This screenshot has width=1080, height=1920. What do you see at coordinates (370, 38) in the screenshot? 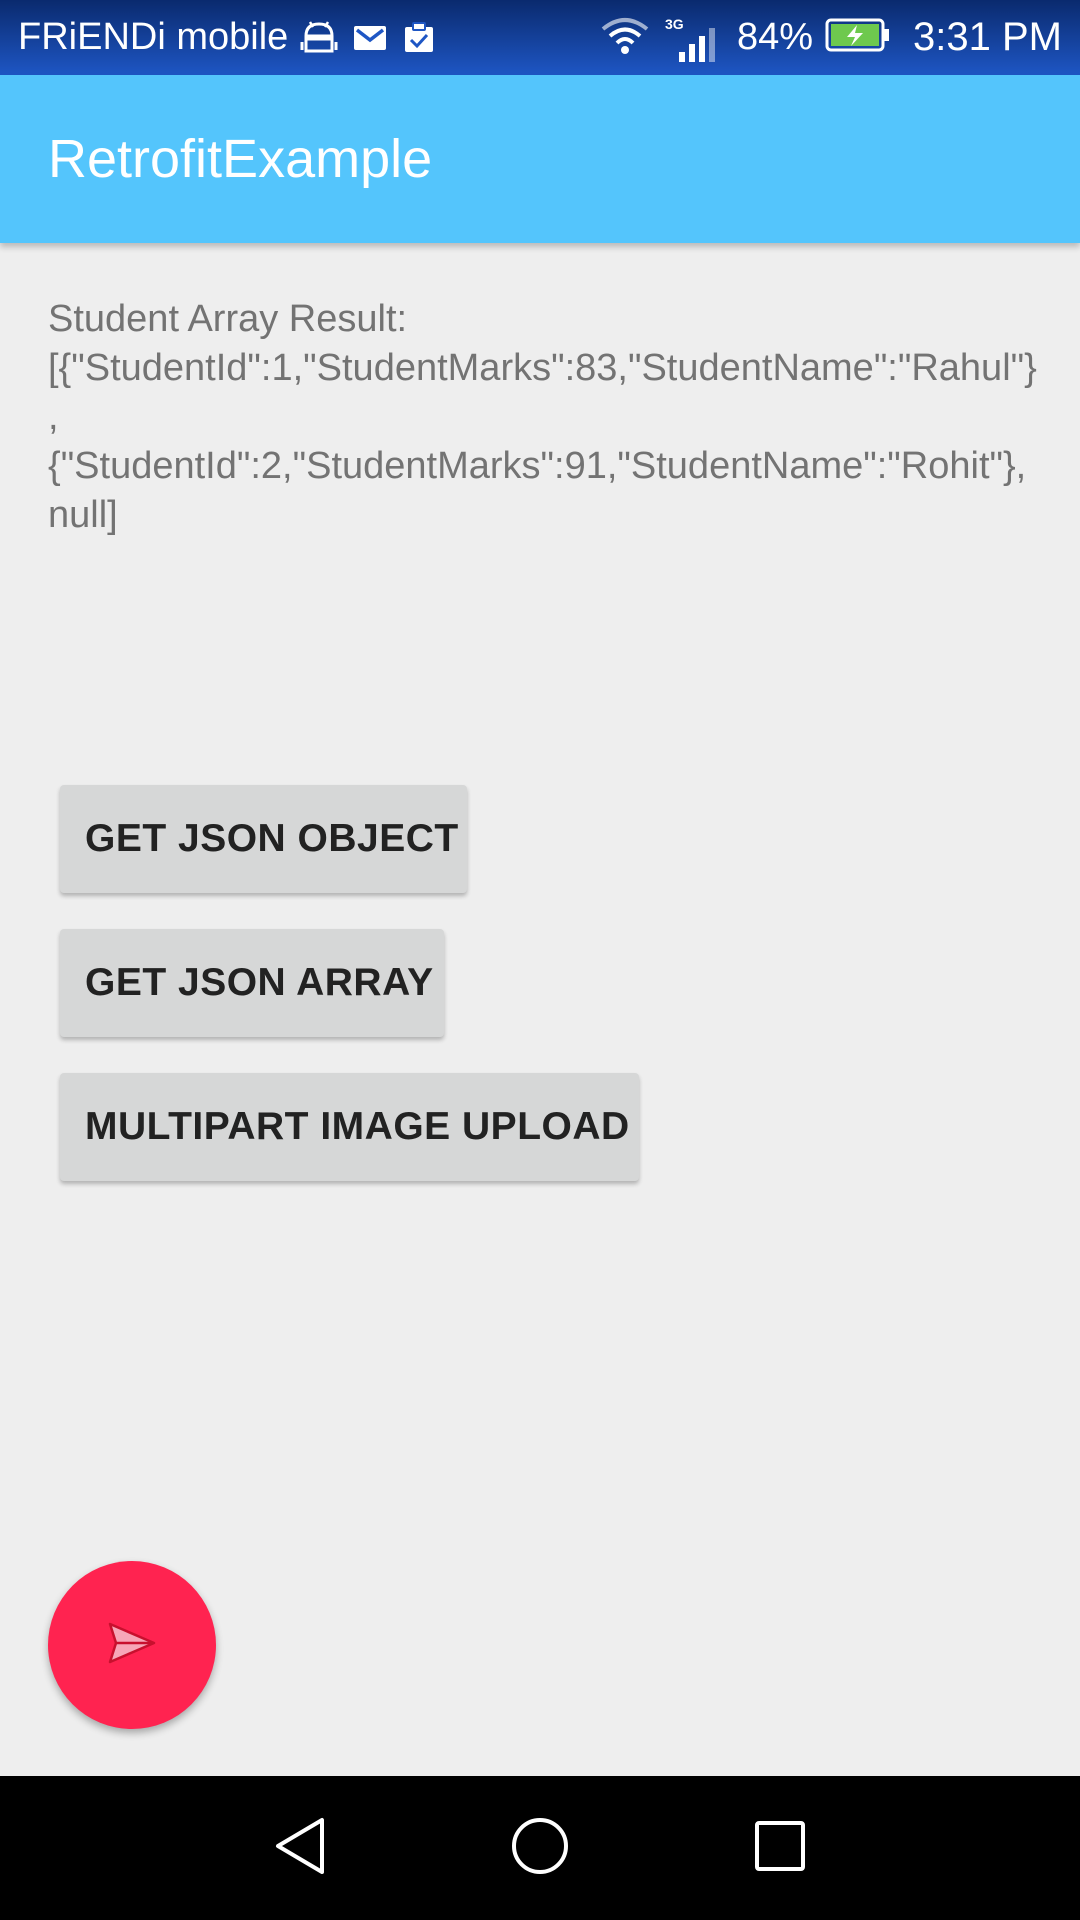
I see `gmail-icon` at bounding box center [370, 38].